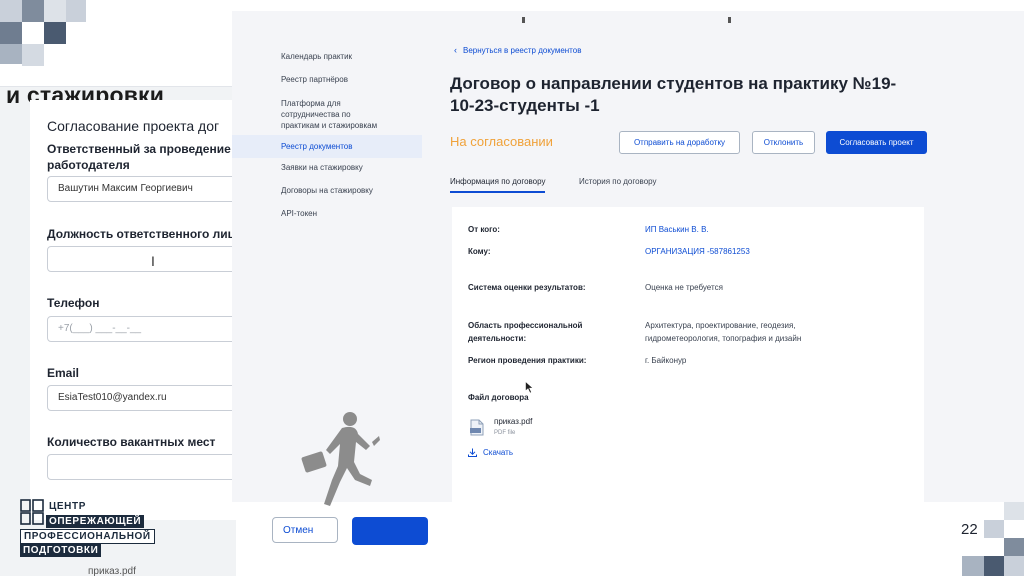 The image size is (1024, 576). What do you see at coordinates (148, 149) in the screenshot?
I see `responsible-label: Ответственный за проведение пр` at bounding box center [148, 149].